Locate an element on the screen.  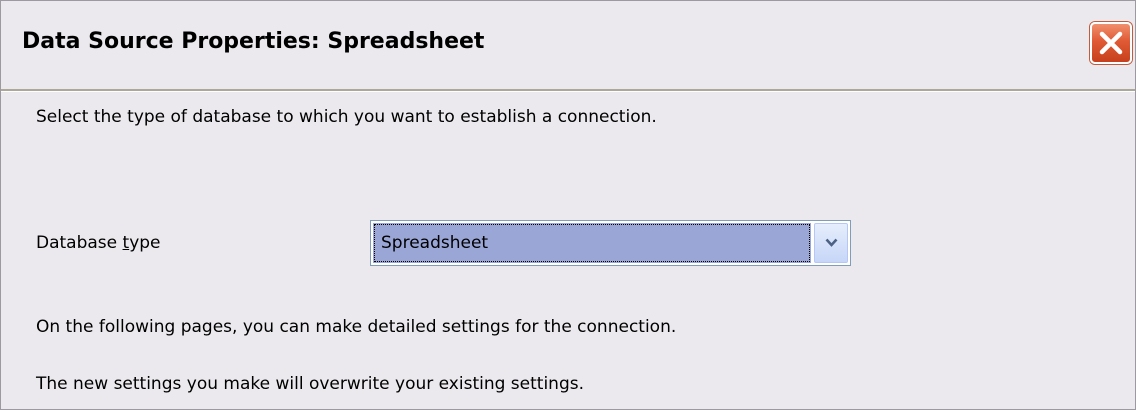
title-separator is located at coordinates (568, 90).